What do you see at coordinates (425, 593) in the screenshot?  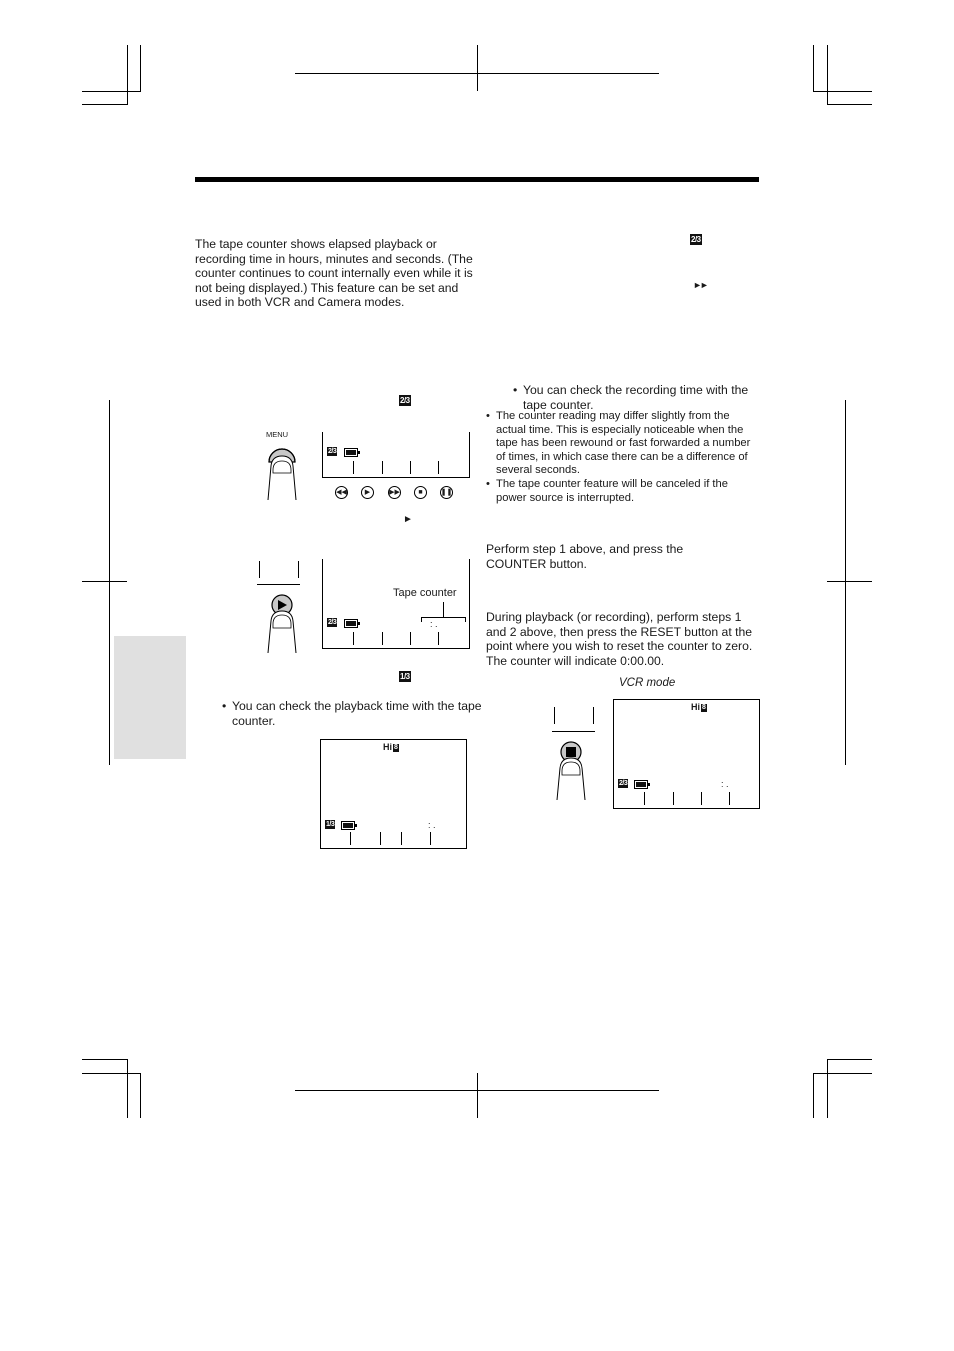 I see `tape-counter-label: Tape counter` at bounding box center [425, 593].